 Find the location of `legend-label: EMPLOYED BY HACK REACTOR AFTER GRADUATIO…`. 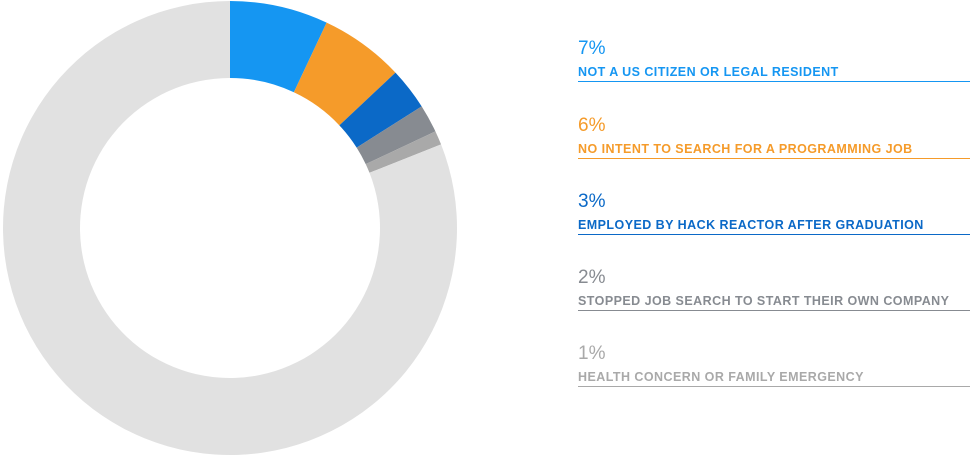

legend-label: EMPLOYED BY HACK REACTOR AFTER GRADUATIO… is located at coordinates (751, 225).